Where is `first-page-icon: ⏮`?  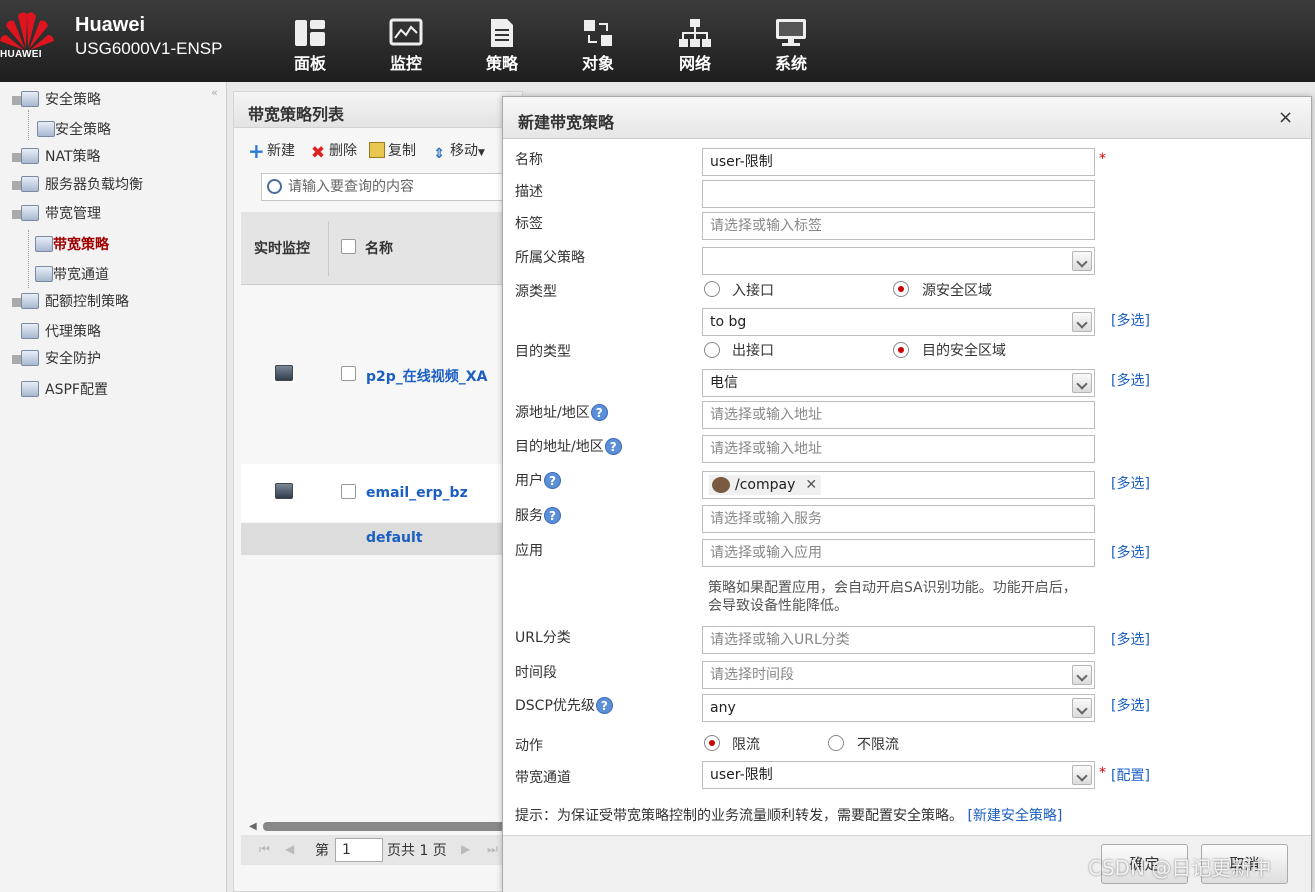 first-page-icon: ⏮ is located at coordinates (264, 849).